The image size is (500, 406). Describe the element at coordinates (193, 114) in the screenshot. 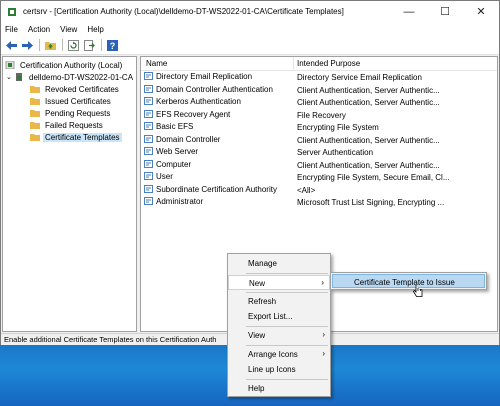

I see `template-name: EFS Recovery Agent` at that location.